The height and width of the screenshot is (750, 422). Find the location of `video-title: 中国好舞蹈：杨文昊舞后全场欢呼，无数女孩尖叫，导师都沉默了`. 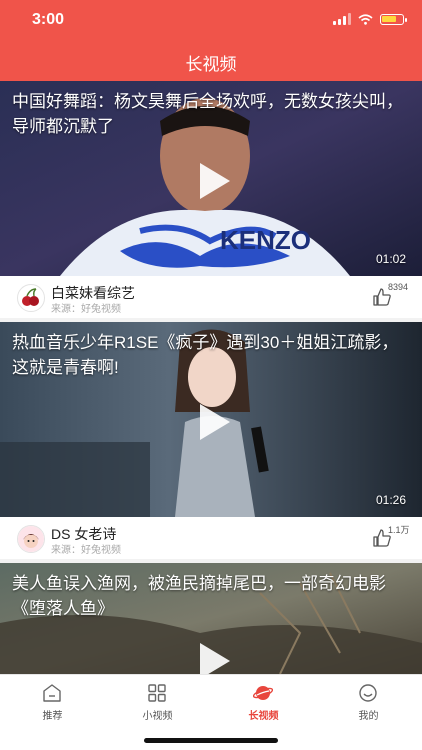

video-title: 中国好舞蹈：杨文昊舞后全场欢呼，无数女孩尖叫，导师都沉默了 is located at coordinates (211, 114).